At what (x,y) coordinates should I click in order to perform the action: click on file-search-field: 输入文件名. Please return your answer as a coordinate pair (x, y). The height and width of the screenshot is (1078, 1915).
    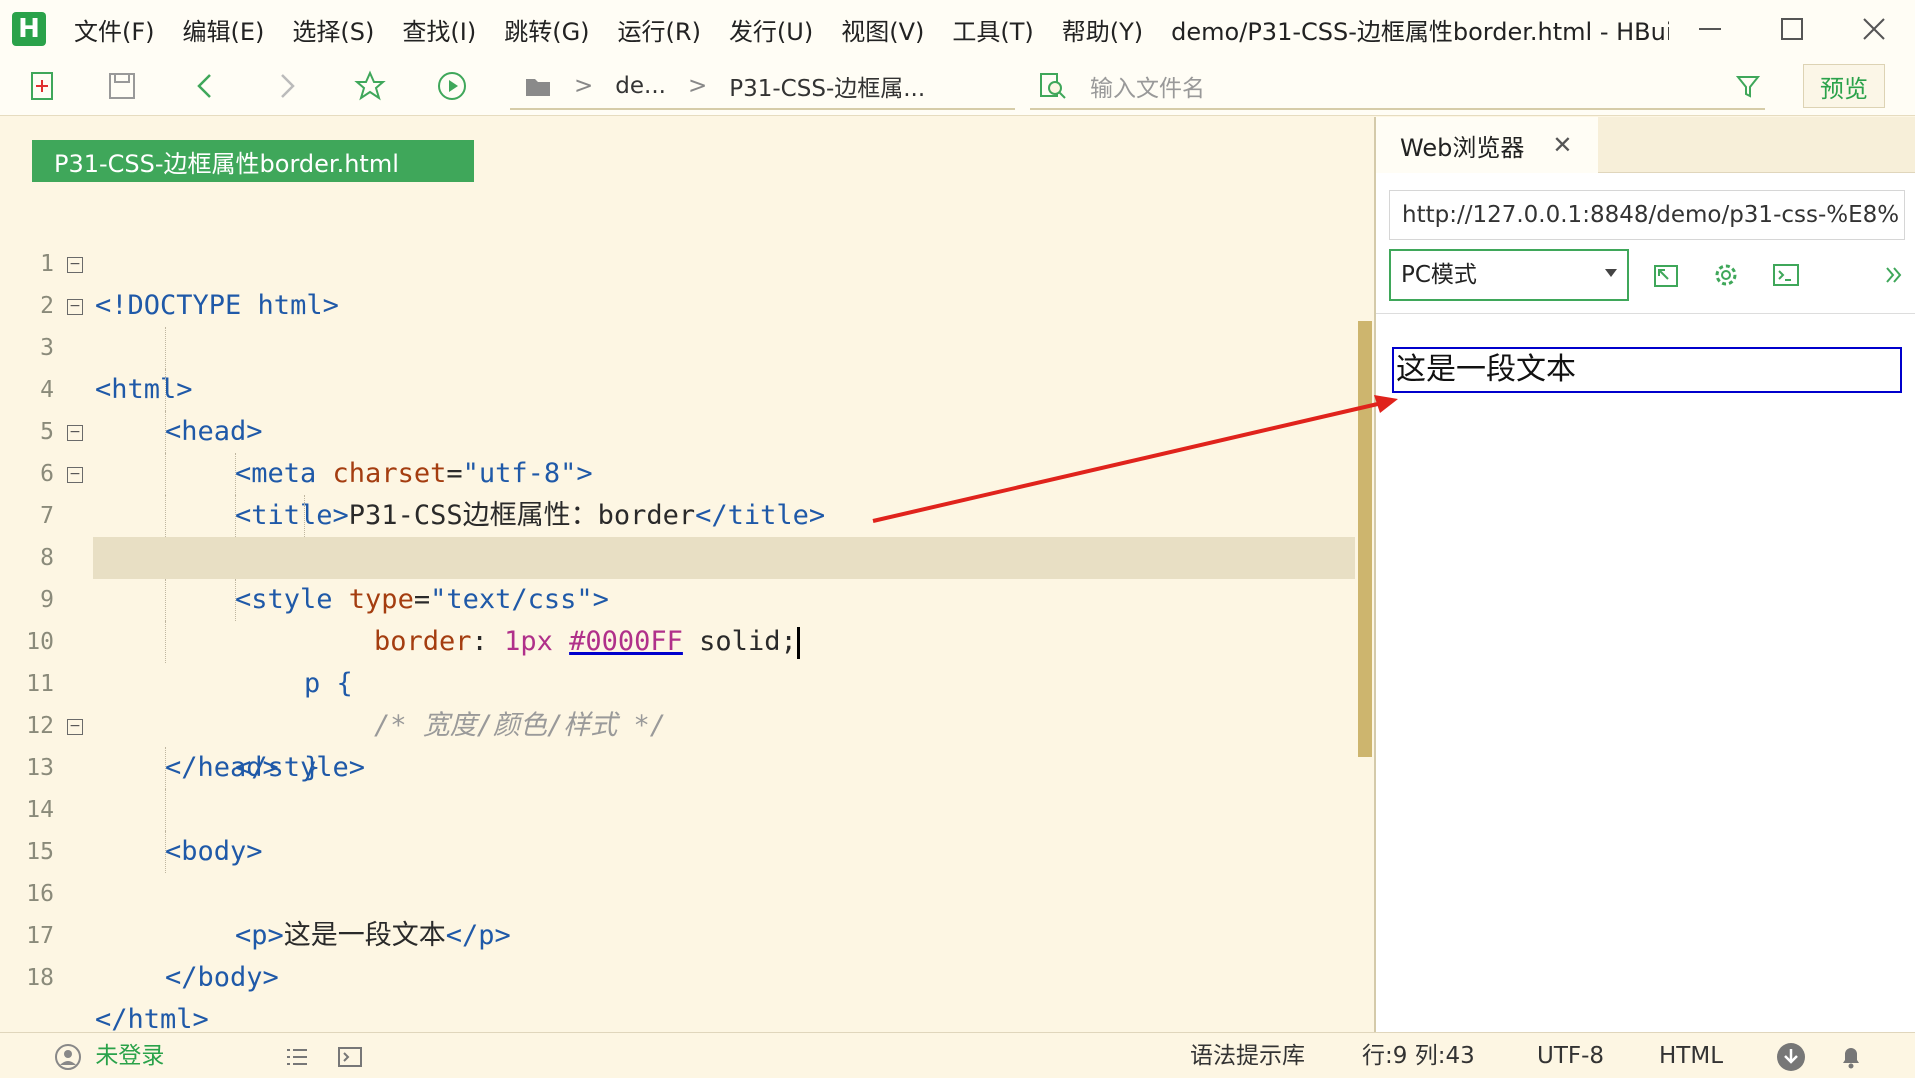
    Looking at the image, I should click on (1397, 87).